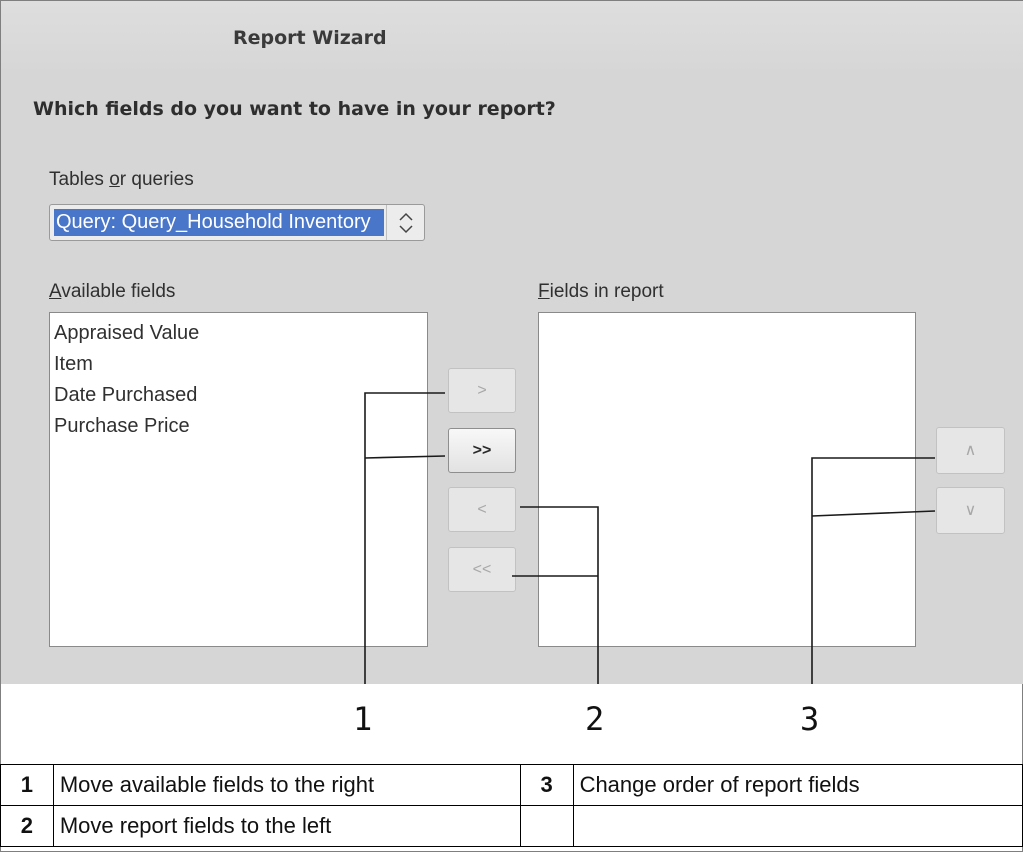 Image resolution: width=1023 pixels, height=852 pixels. I want to click on legend-number: 2, so click(27, 826).